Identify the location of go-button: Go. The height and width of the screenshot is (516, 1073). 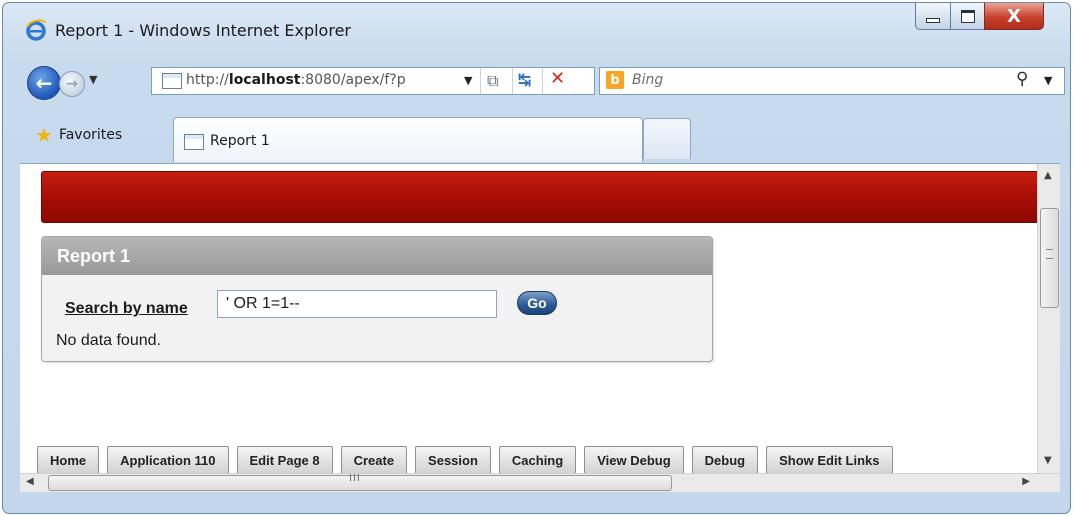
(537, 303).